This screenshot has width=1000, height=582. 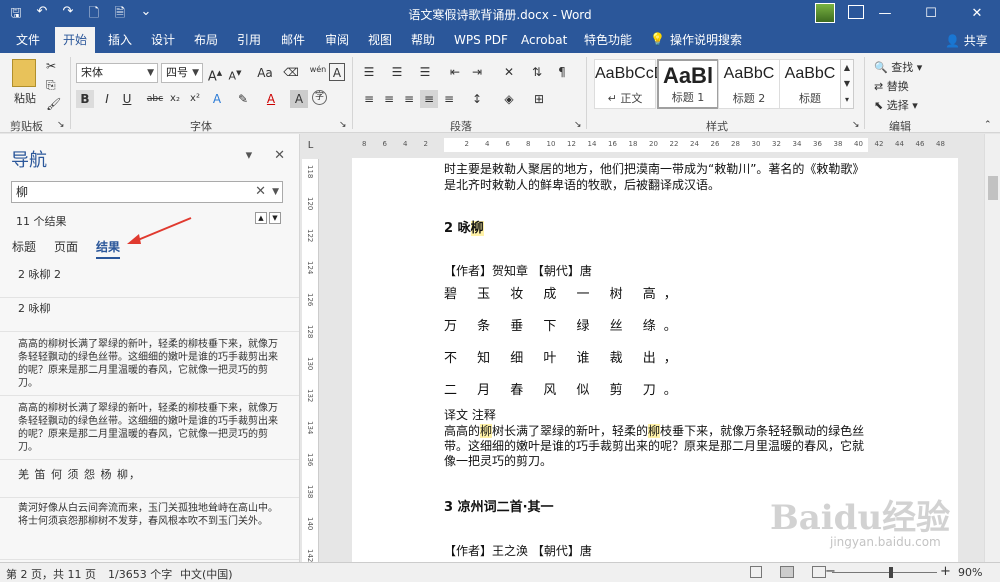 What do you see at coordinates (155, 99) in the screenshot?
I see `strikethrough-button: abc` at bounding box center [155, 99].